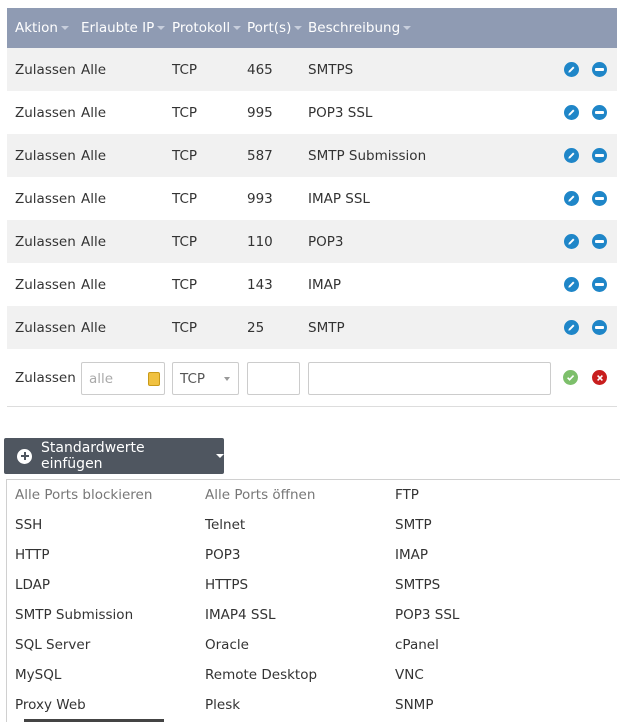 The width and height of the screenshot is (620, 722). I want to click on protocol-select-value: TCP, so click(193, 378).